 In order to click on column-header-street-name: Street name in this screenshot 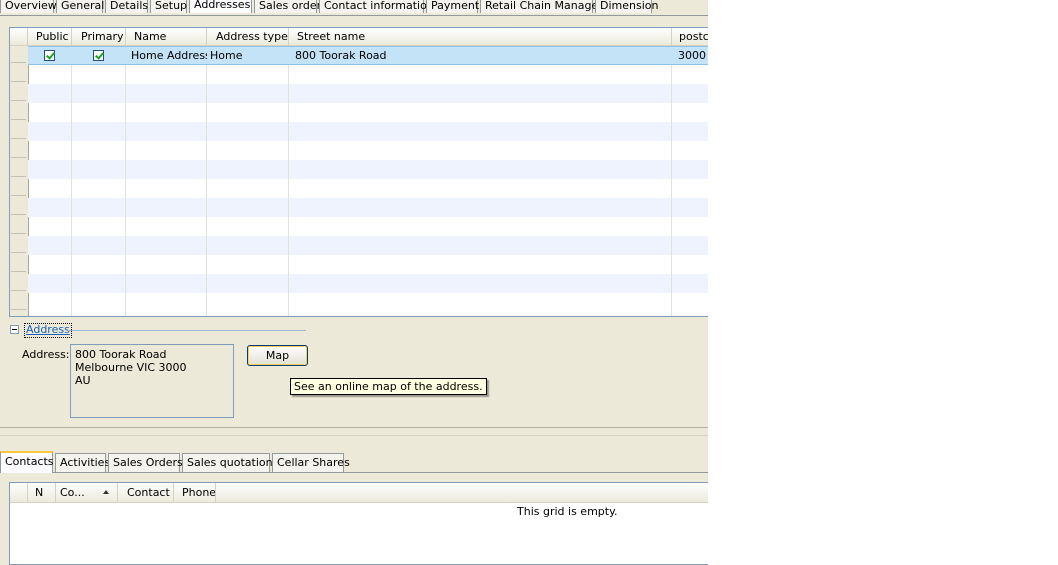, I will do `click(480, 36)`.